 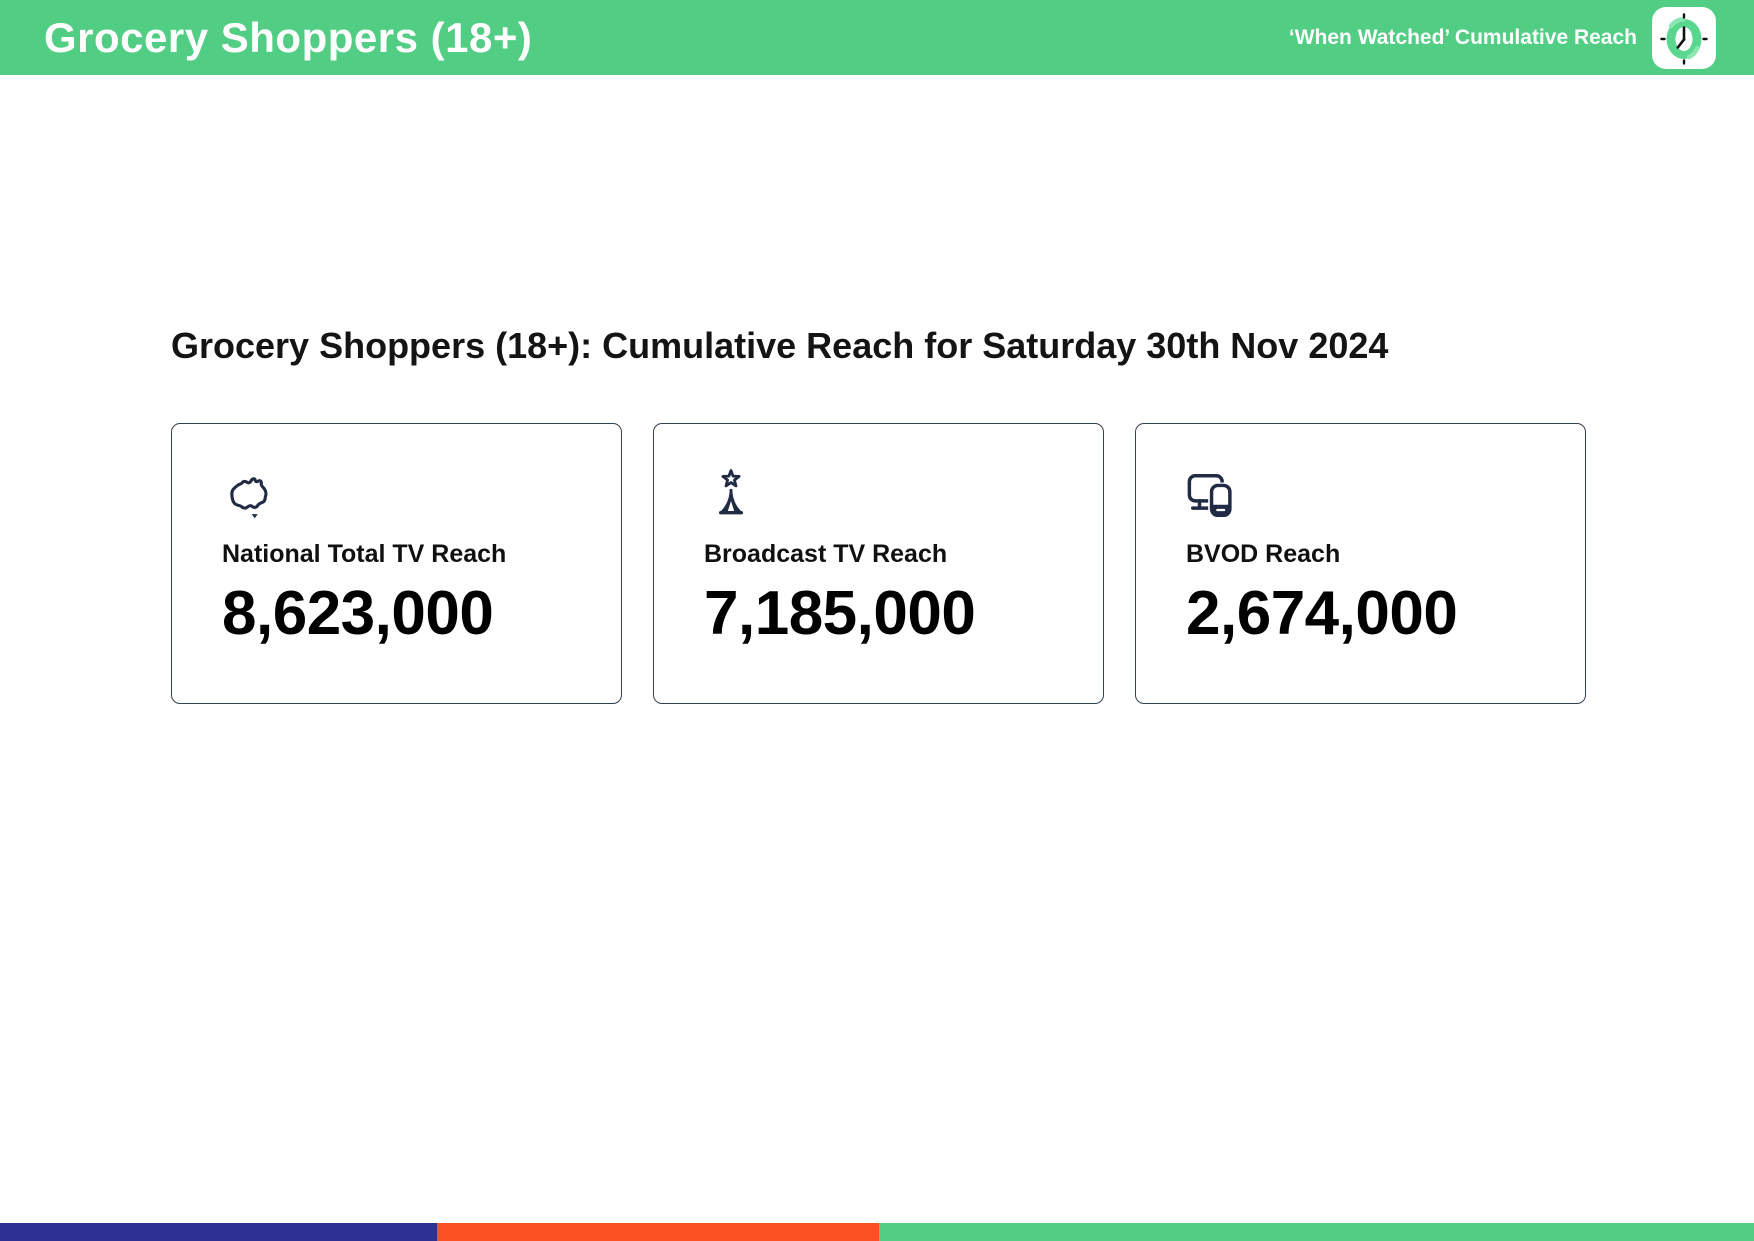 I want to click on header-subtitle: ‘When Watched’ Cumulative Reach, so click(x=1462, y=37).